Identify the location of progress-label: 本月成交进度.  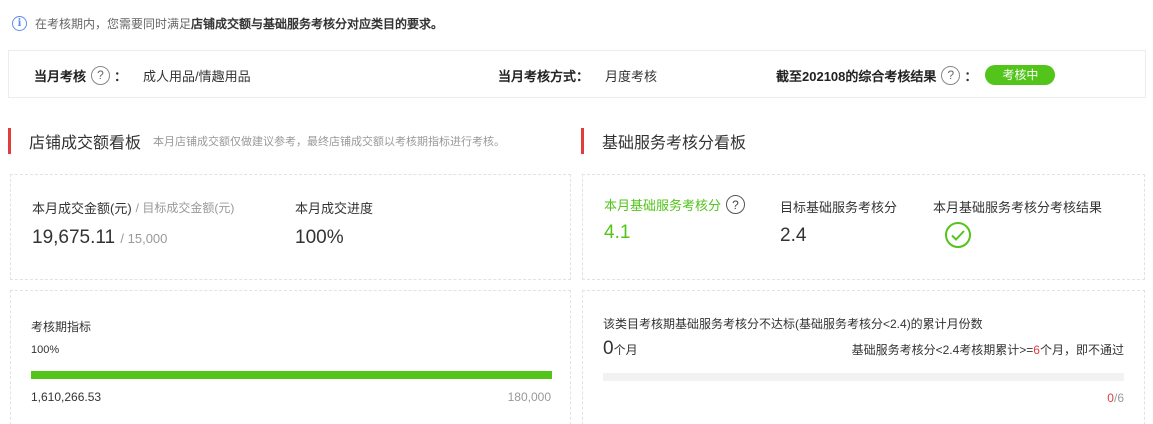
(334, 208).